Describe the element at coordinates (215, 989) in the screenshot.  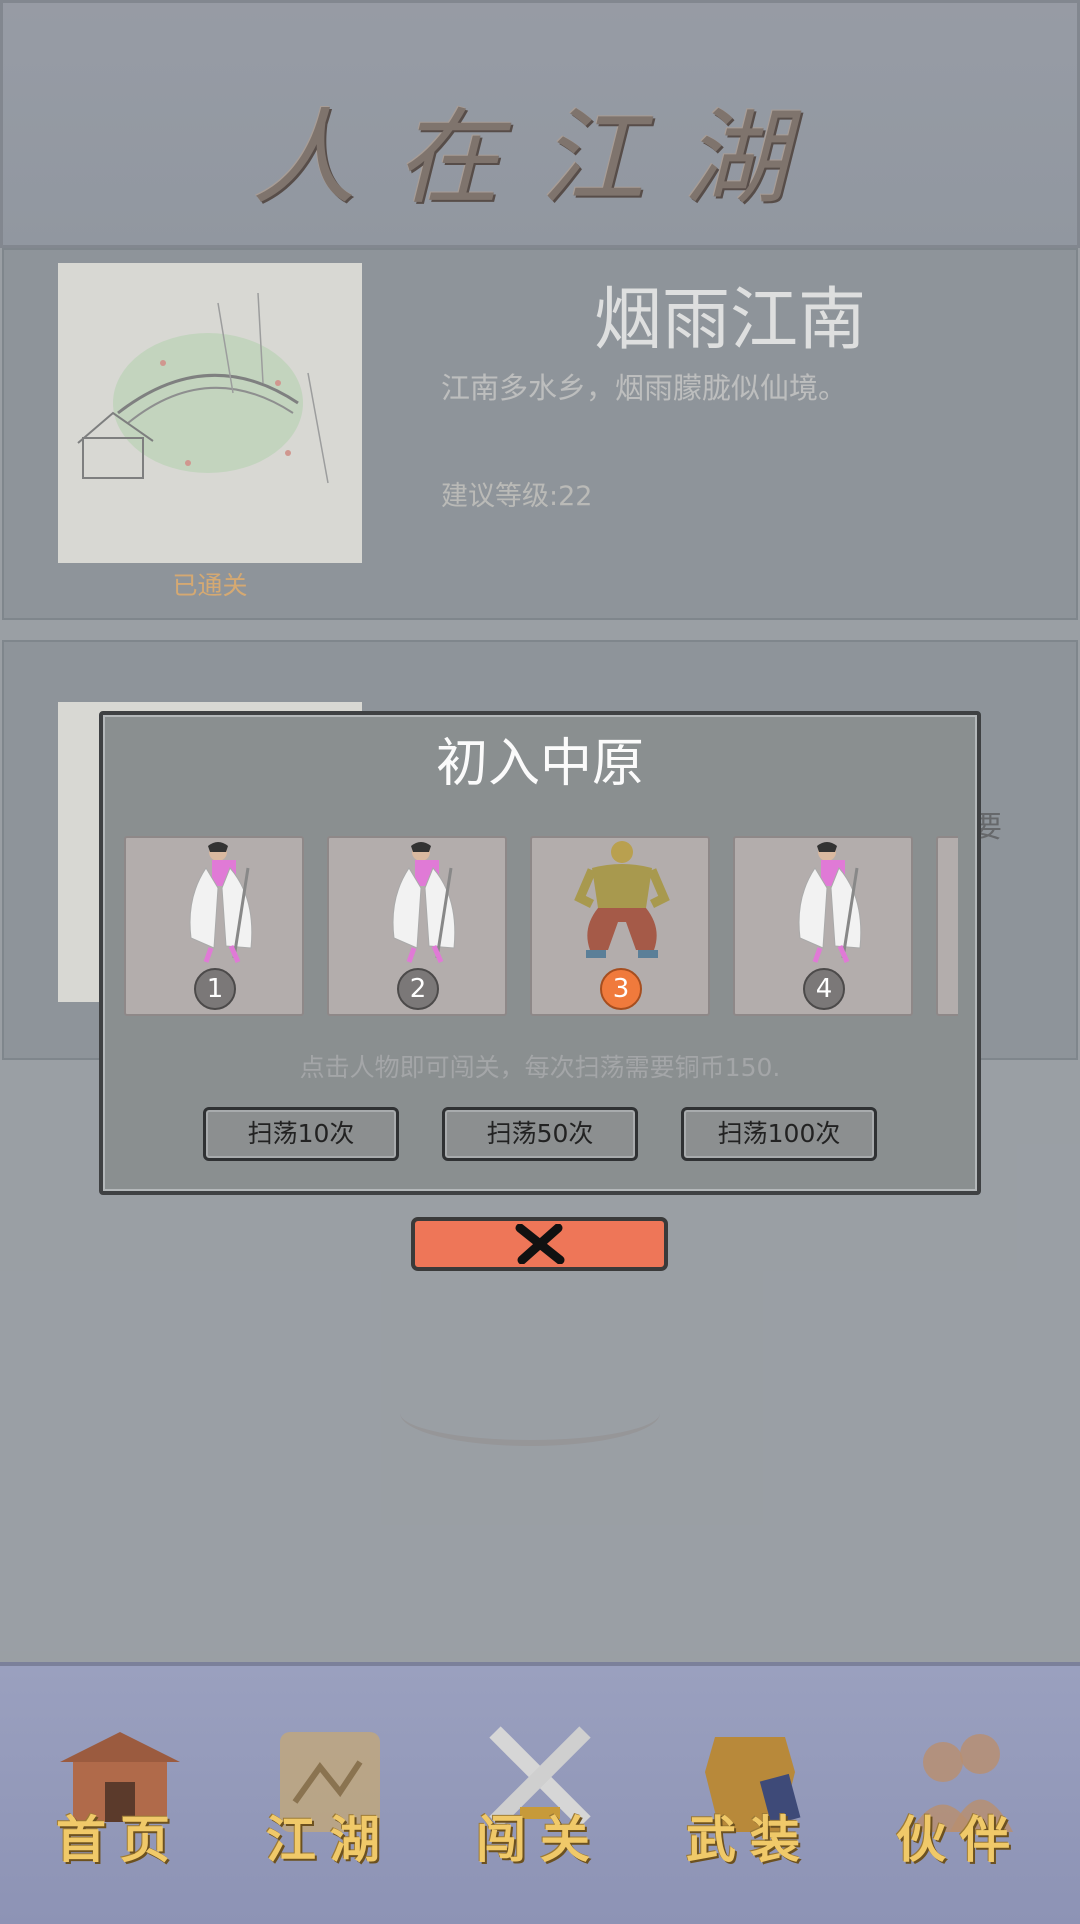
I see `enemy-number-badge: 1` at that location.